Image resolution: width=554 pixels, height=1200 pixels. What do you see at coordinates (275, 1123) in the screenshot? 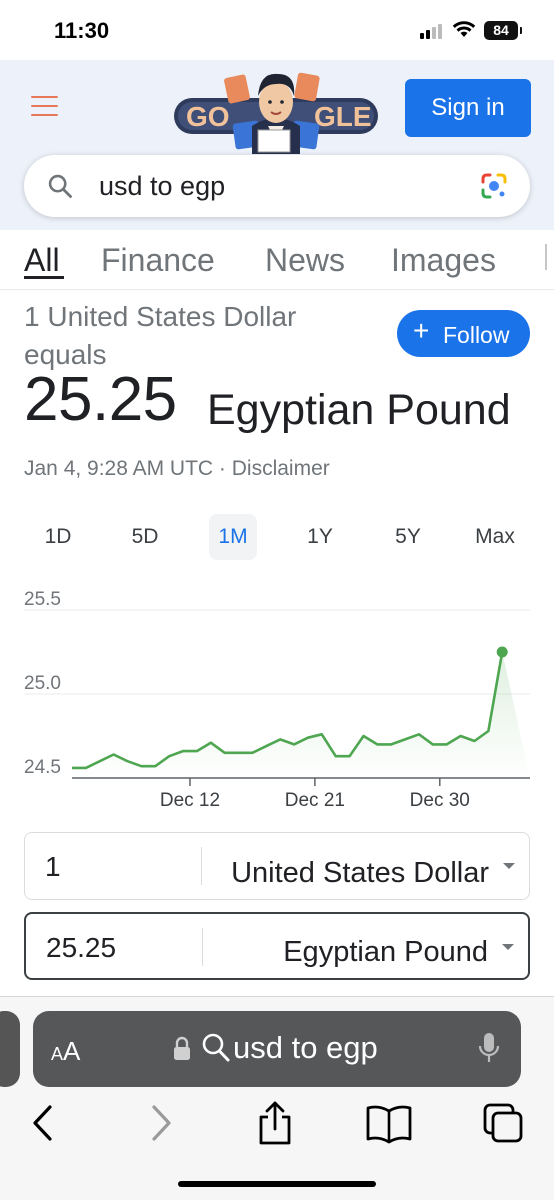
I see `share-icon` at bounding box center [275, 1123].